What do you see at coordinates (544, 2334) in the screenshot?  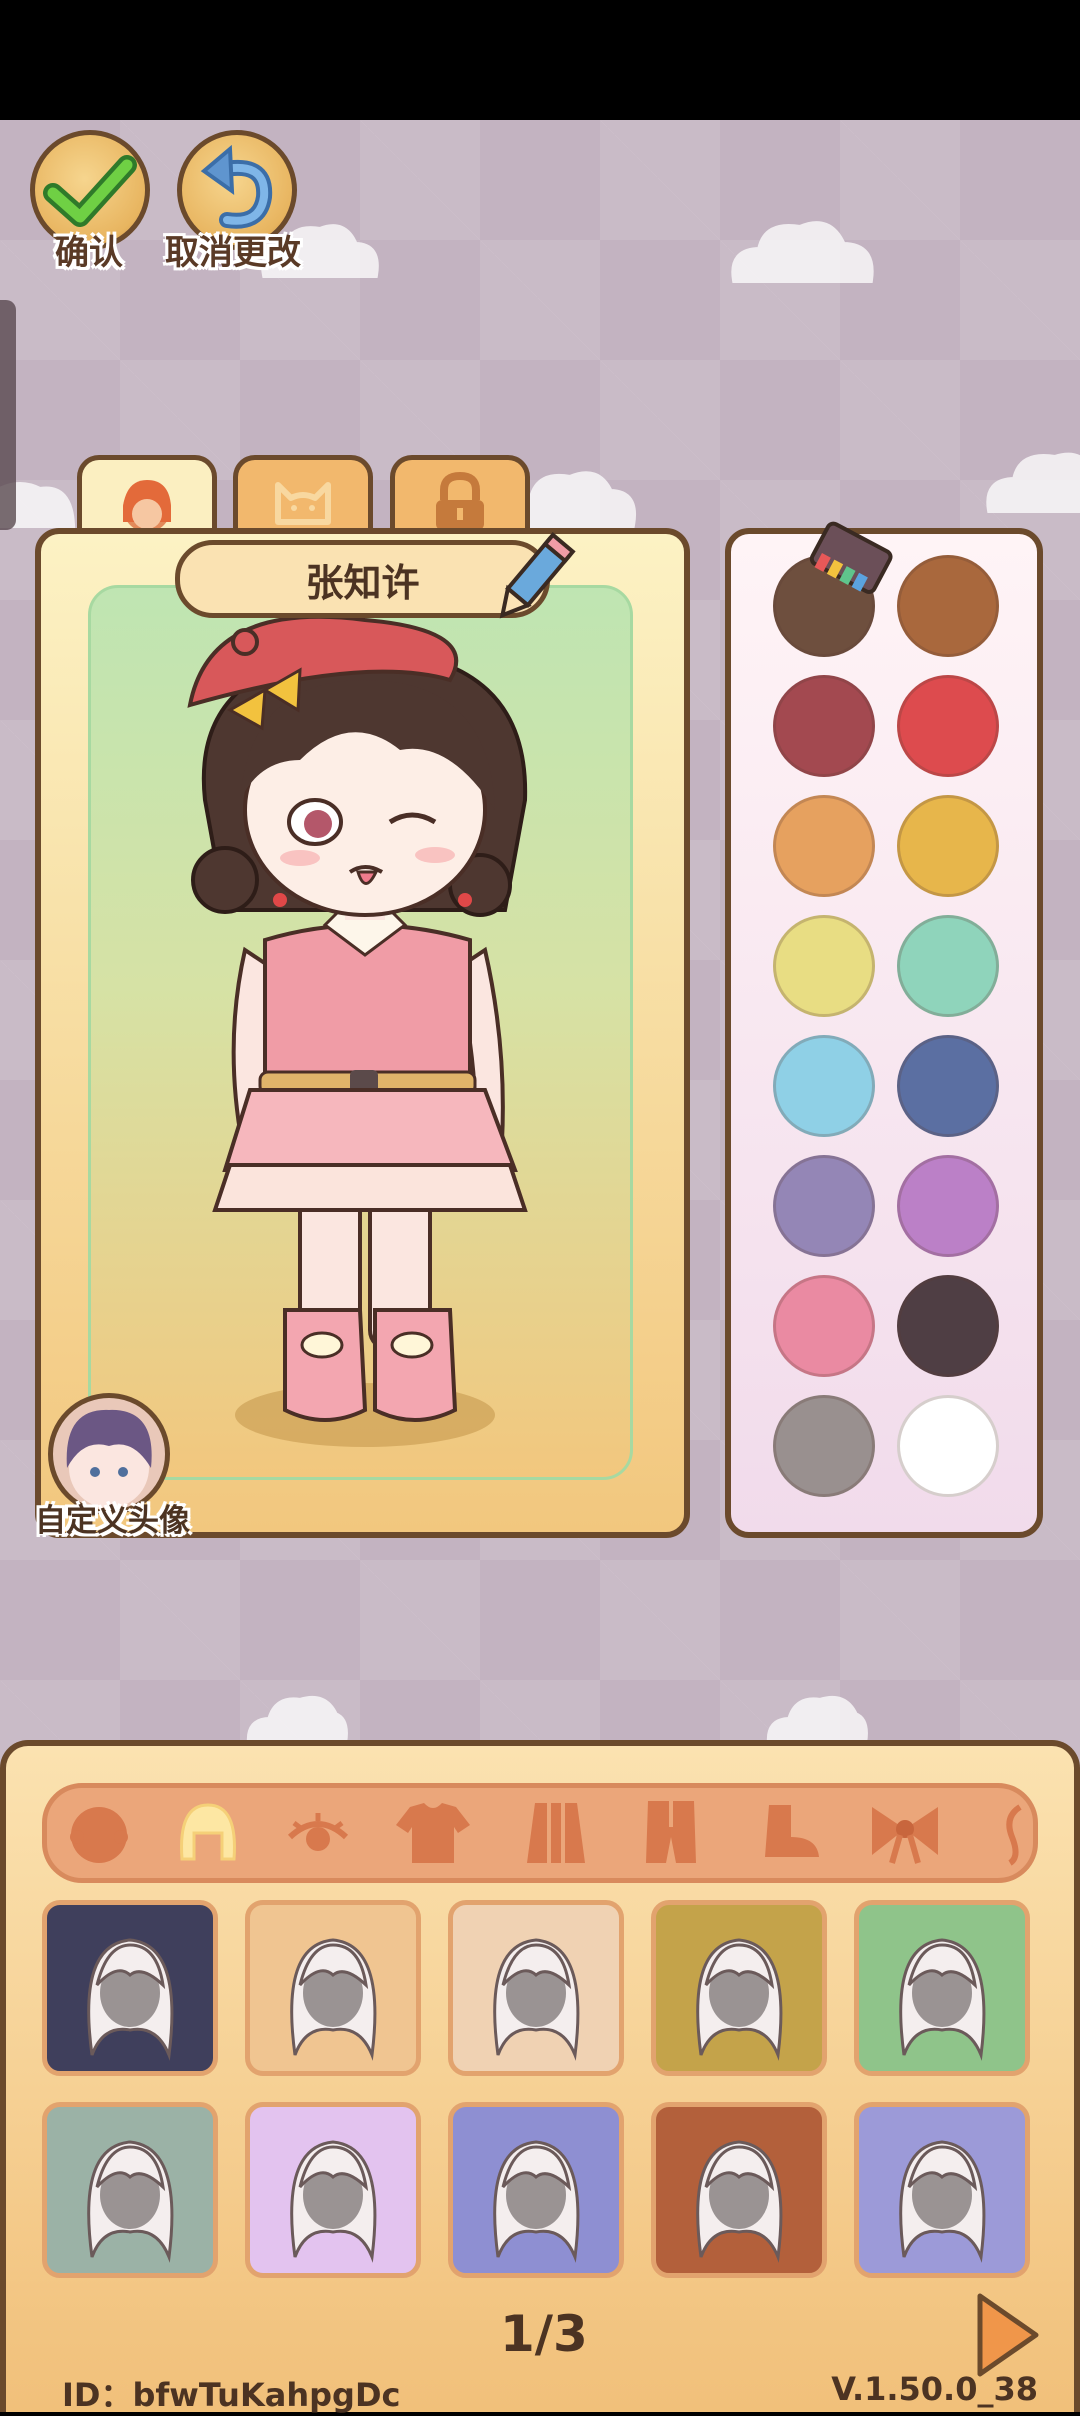 I see `page-indicator: 1/3` at bounding box center [544, 2334].